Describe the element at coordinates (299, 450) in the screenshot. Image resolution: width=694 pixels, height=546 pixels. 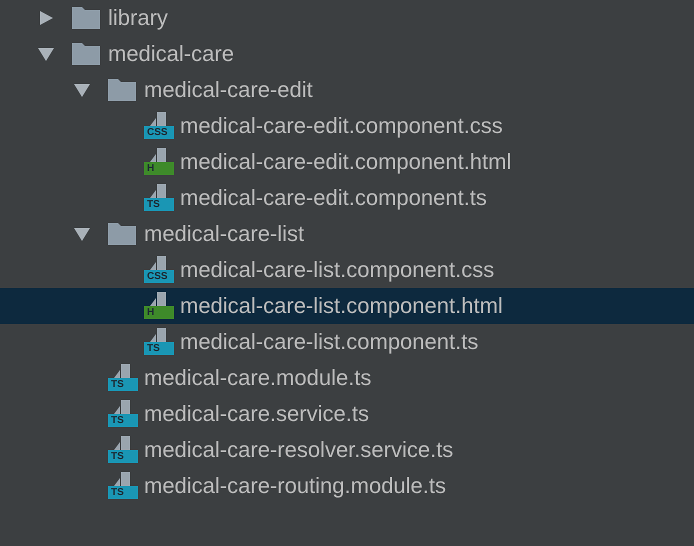
I see `tree-item-label: medical-care-resolver.service.ts` at that location.